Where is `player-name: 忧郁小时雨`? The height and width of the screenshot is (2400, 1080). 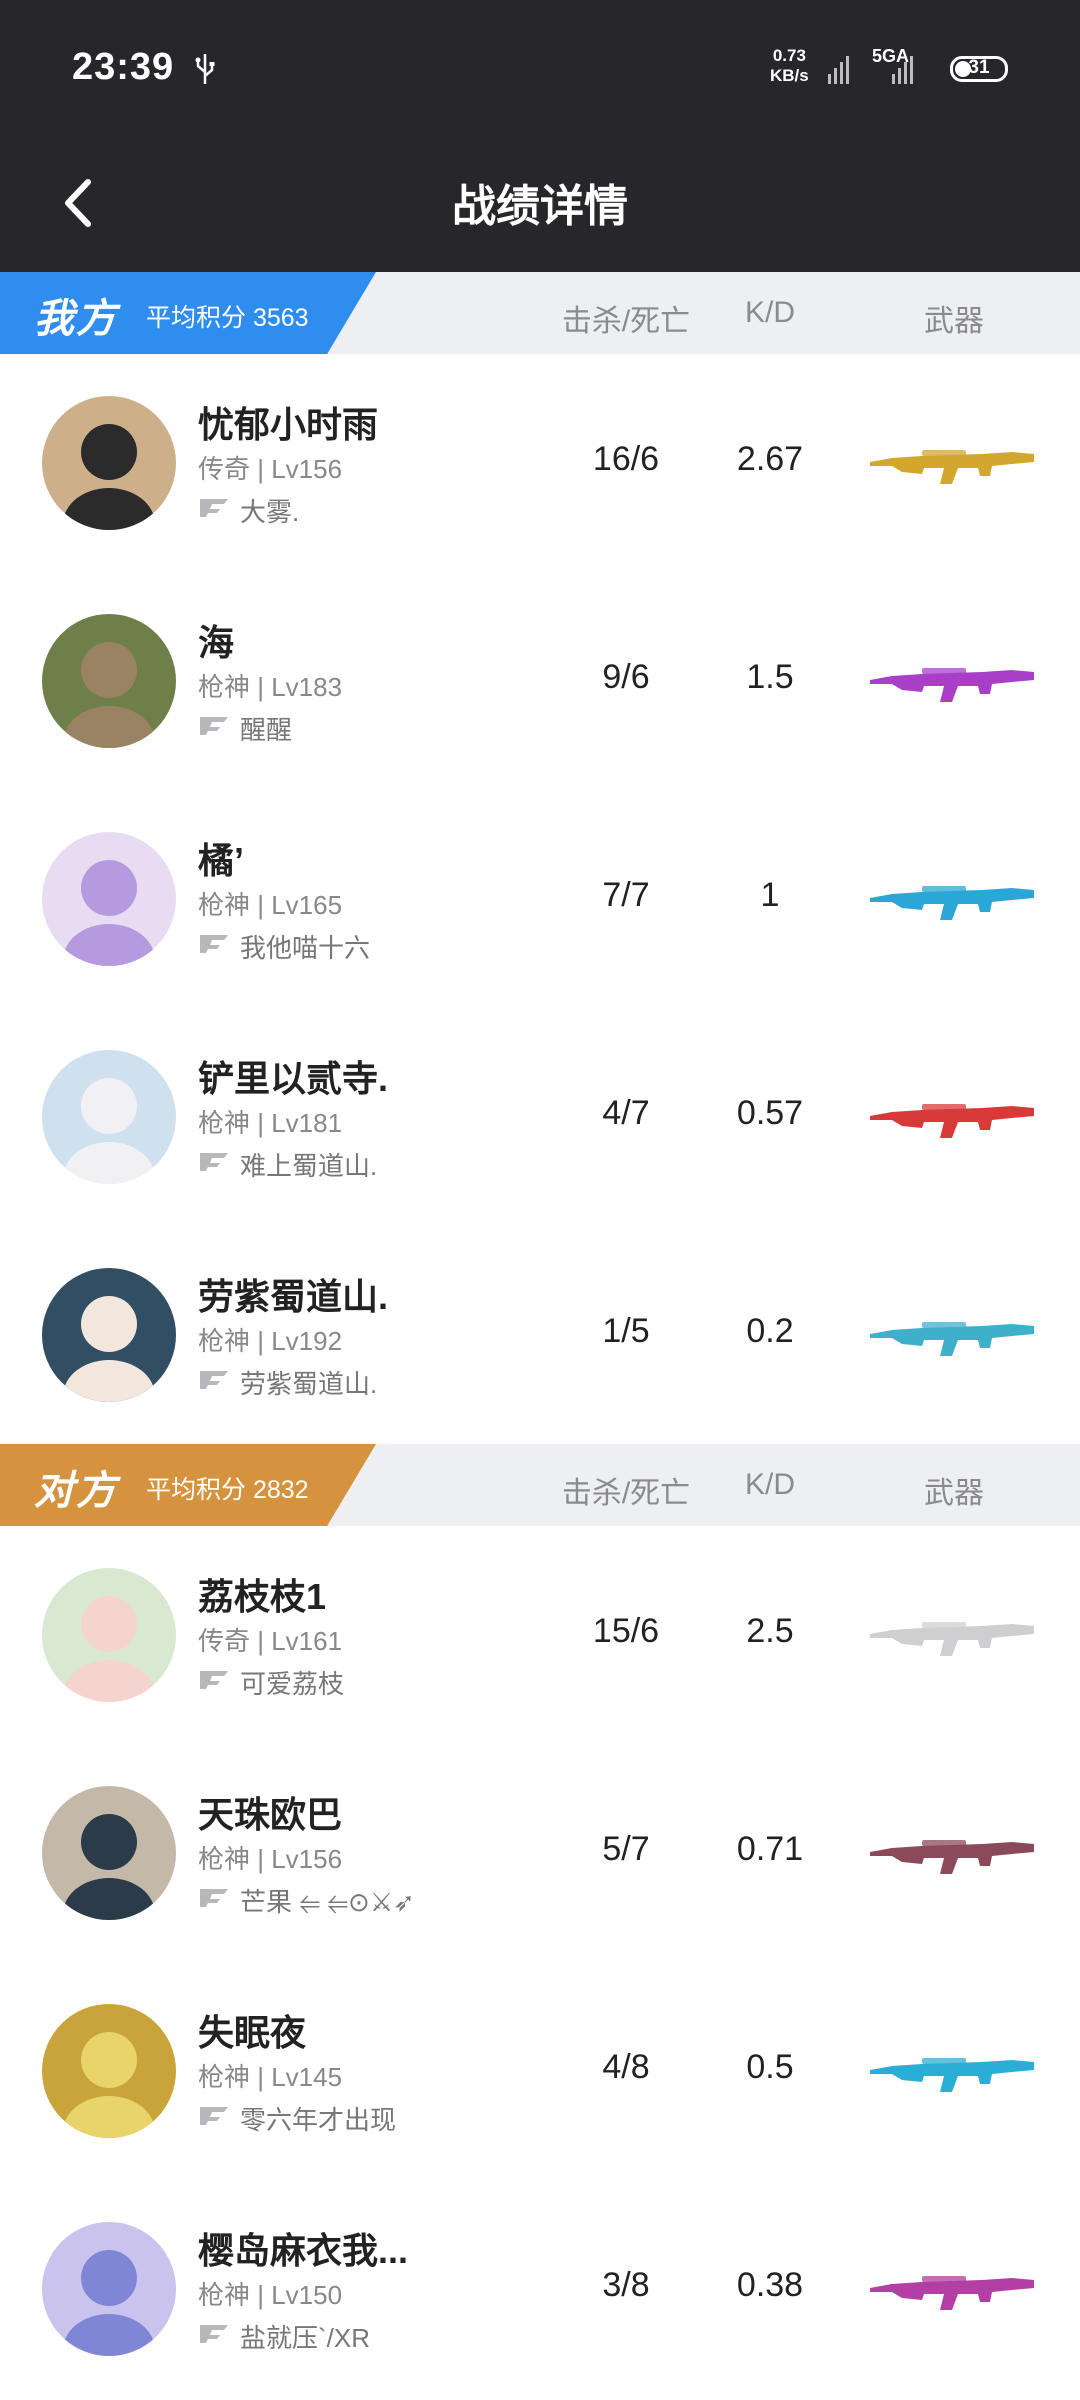
player-name: 忧郁小时雨 is located at coordinates (288, 424).